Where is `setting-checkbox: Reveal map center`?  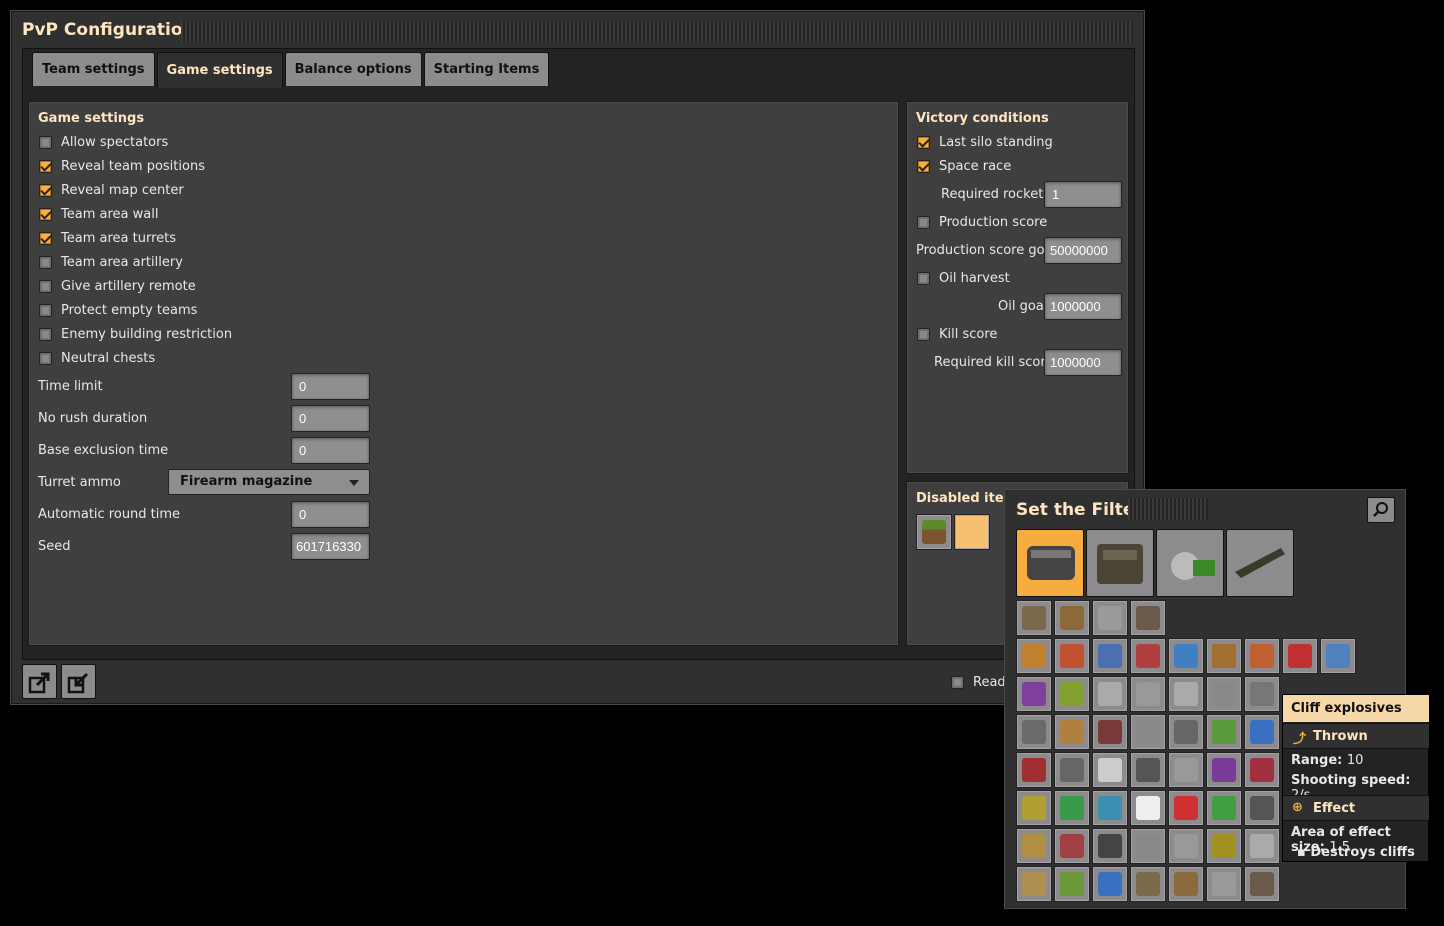 setting-checkbox: Reveal map center is located at coordinates (111, 190).